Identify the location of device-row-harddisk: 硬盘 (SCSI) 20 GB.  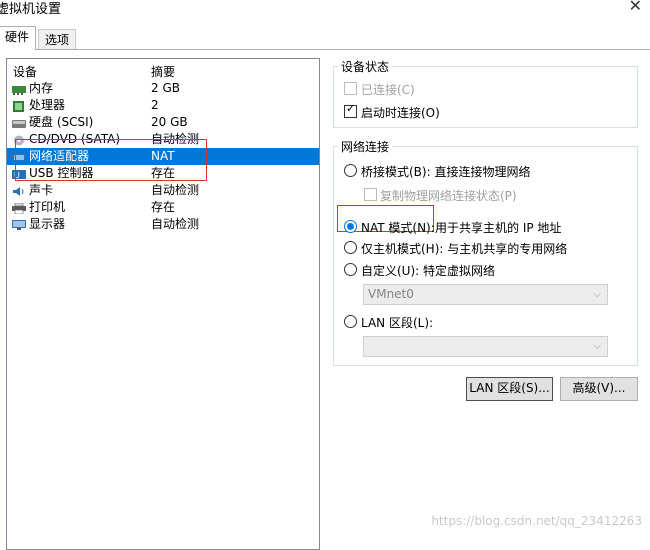
(163, 122).